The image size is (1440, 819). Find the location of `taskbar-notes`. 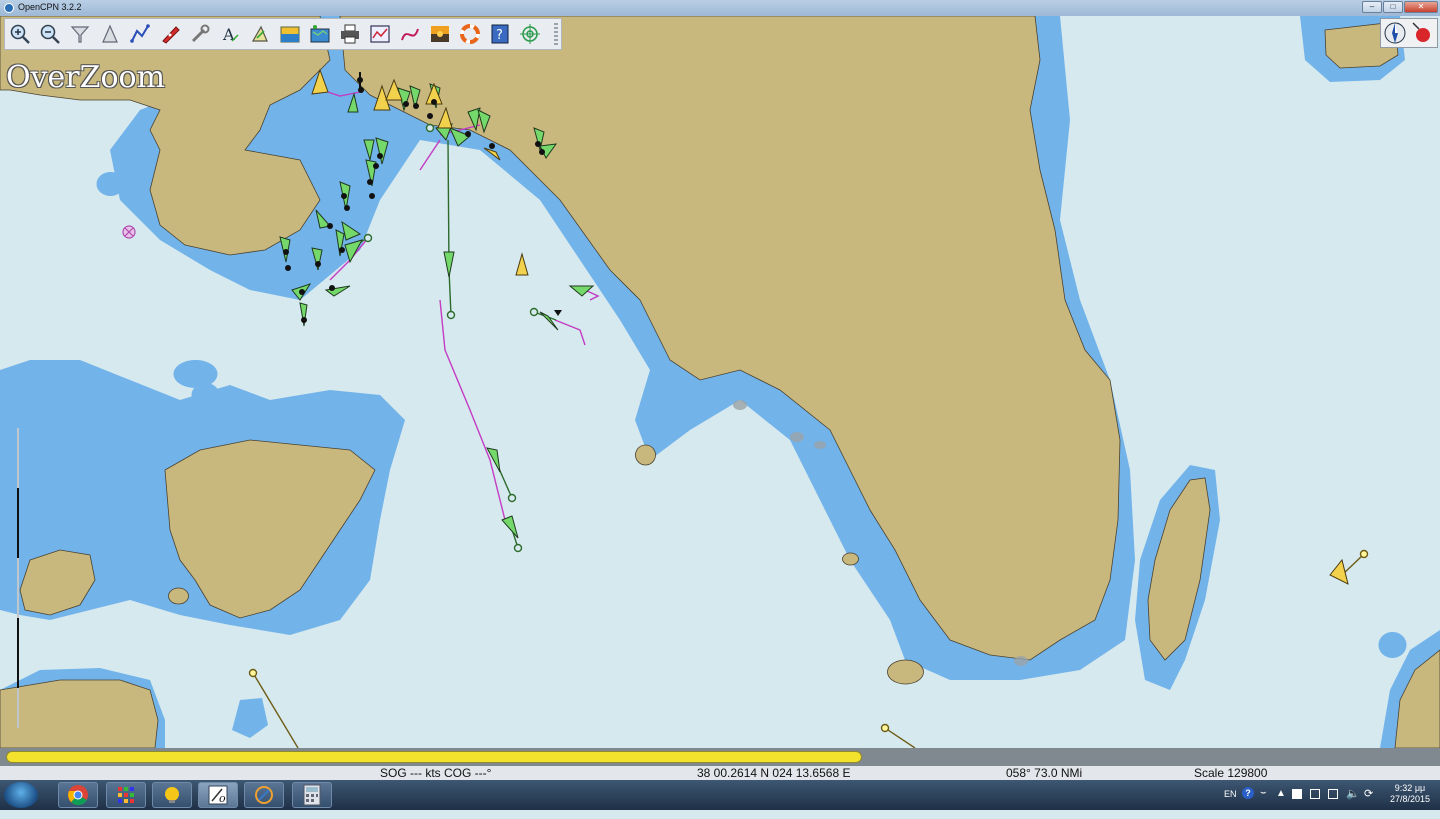

taskbar-notes is located at coordinates (172, 795).